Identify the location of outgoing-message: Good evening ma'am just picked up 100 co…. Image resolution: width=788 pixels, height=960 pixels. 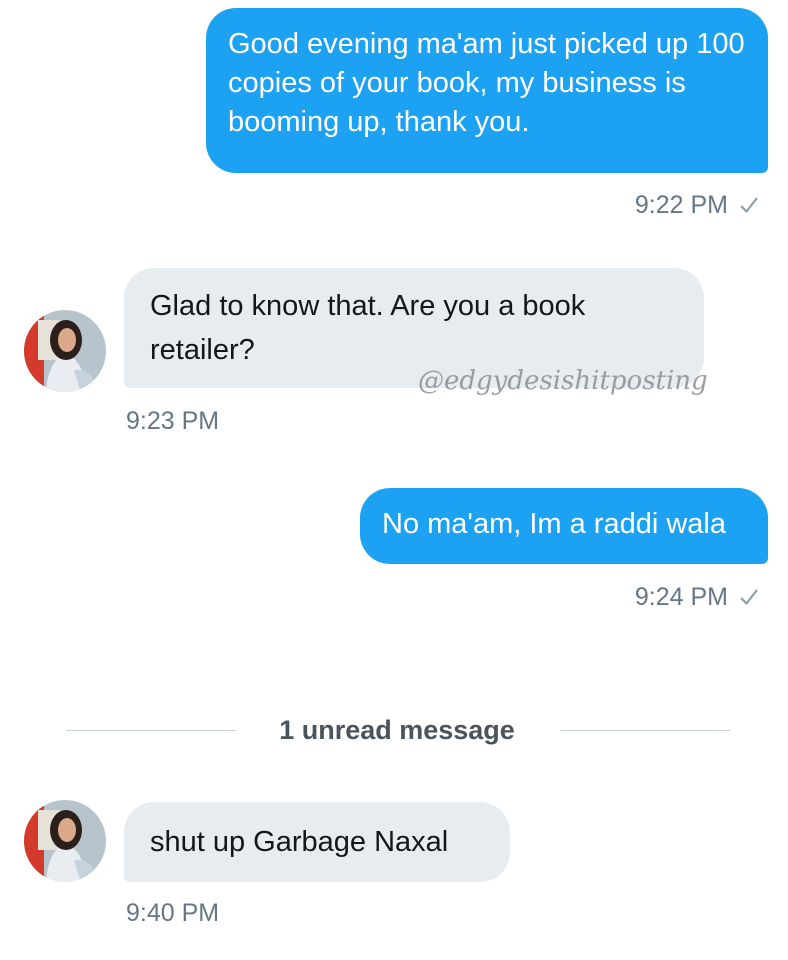
(487, 90).